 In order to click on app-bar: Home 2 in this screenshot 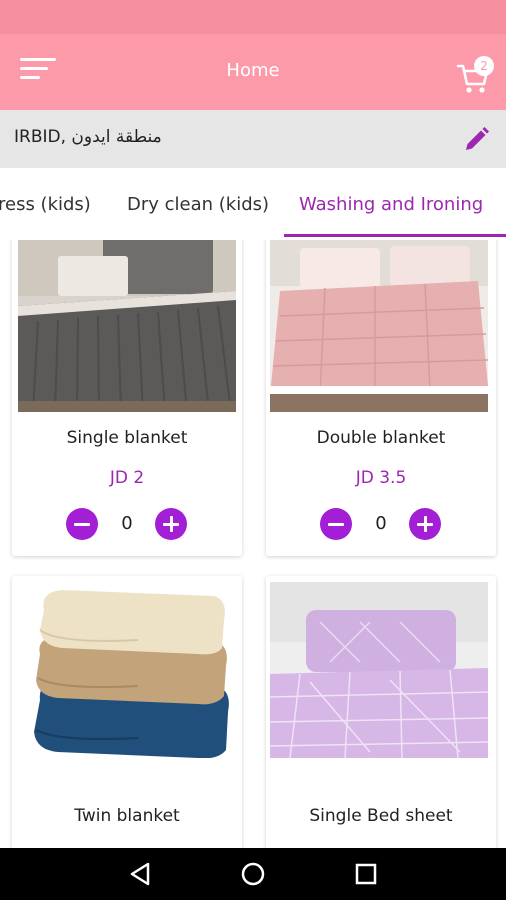, I will do `click(253, 72)`.